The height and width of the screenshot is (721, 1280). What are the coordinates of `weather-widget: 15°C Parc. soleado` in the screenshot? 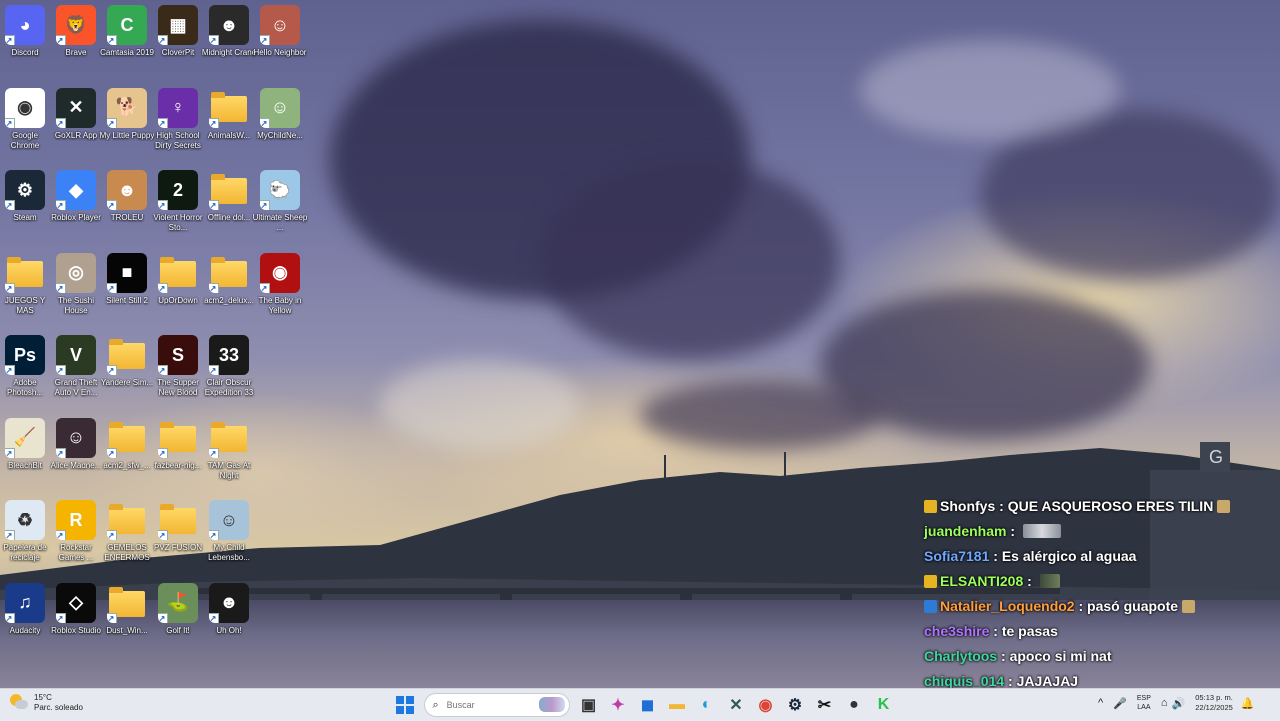 It's located at (46, 703).